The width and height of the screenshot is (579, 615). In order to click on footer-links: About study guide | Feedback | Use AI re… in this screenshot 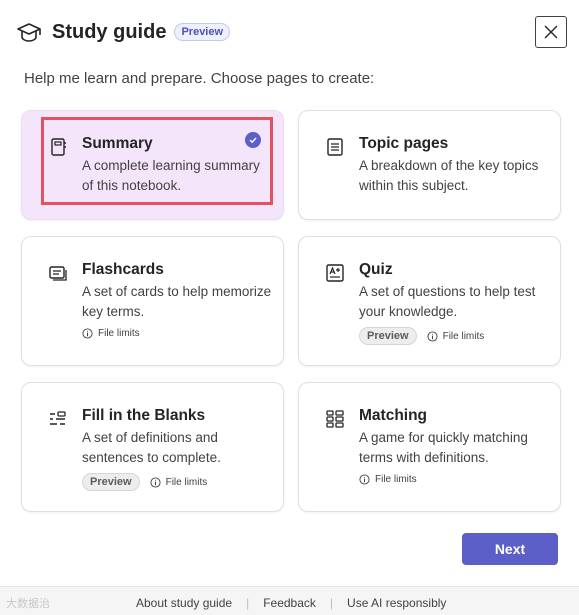, I will do `click(291, 603)`.